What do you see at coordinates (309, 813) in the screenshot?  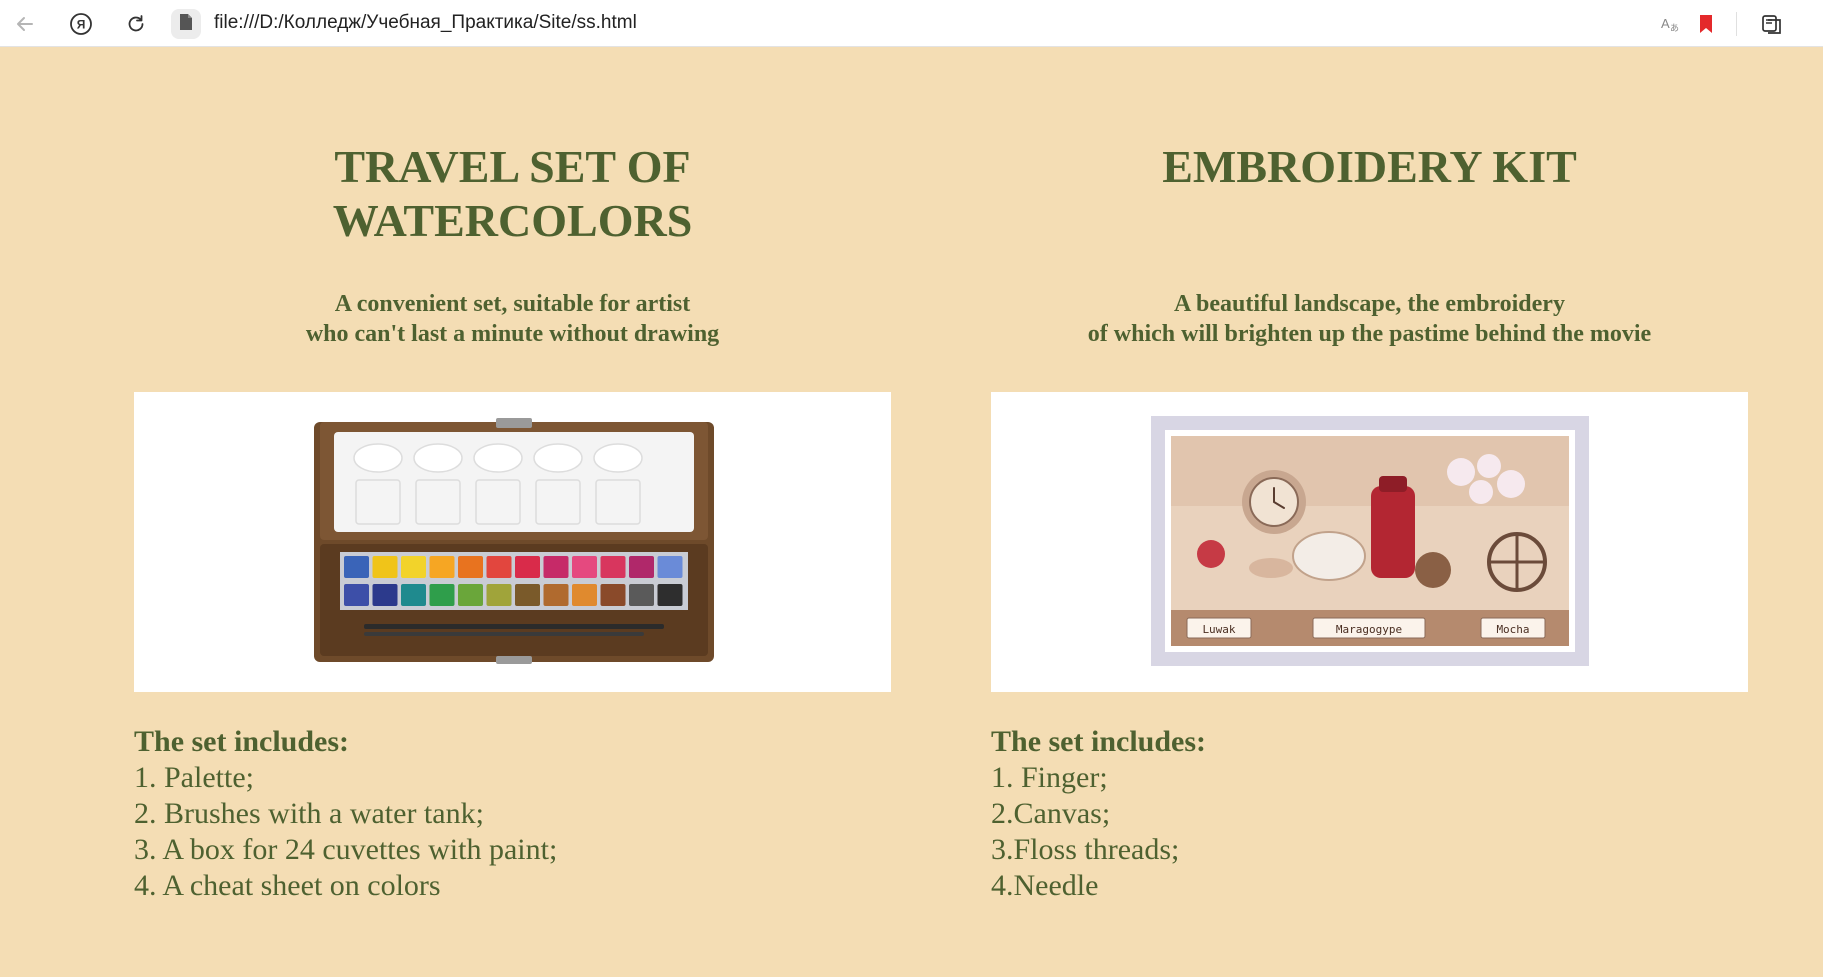 I see `list-item: 2. Brushes with a water tank;` at bounding box center [309, 813].